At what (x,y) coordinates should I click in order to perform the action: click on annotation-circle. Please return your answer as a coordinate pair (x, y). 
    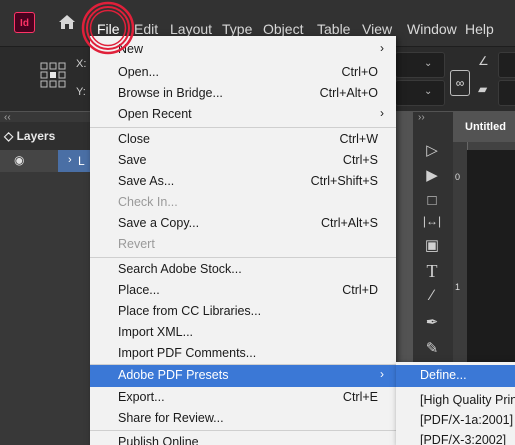
    Looking at the image, I should click on (108, 29).